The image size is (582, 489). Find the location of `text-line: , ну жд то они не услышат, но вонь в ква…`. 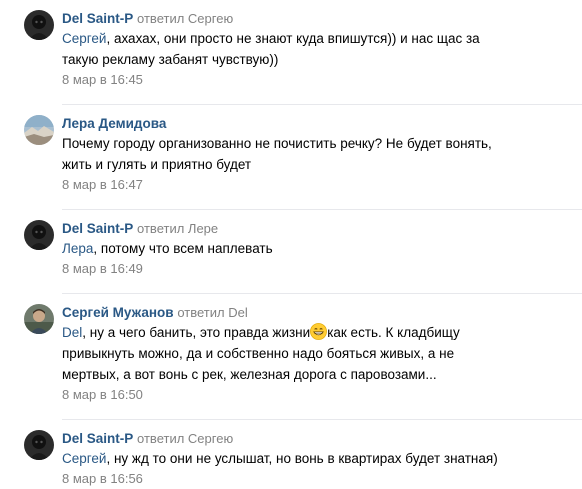

text-line: , ну жд то они не услышат, но вонь в ква… is located at coordinates (302, 458).